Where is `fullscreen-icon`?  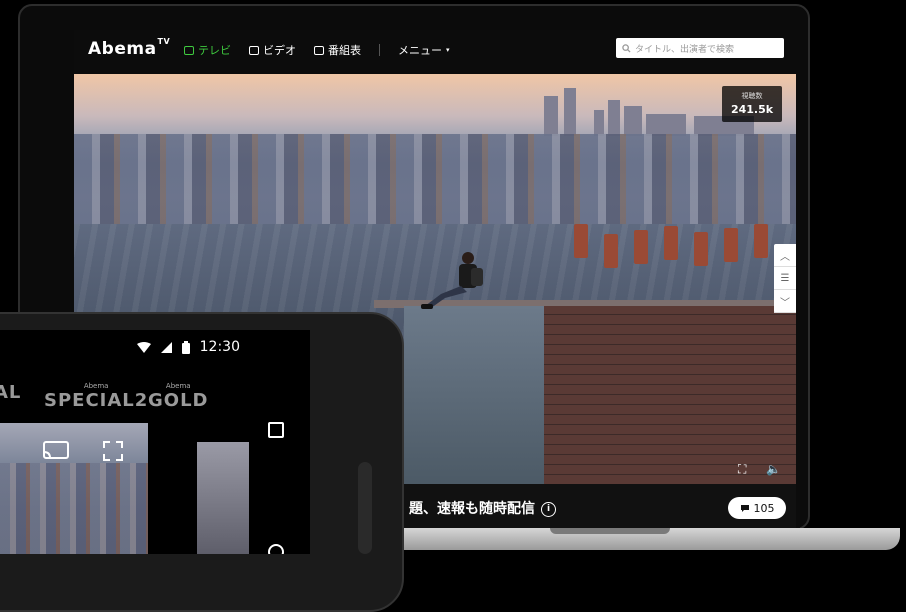
fullscreen-icon is located at coordinates (113, 451).